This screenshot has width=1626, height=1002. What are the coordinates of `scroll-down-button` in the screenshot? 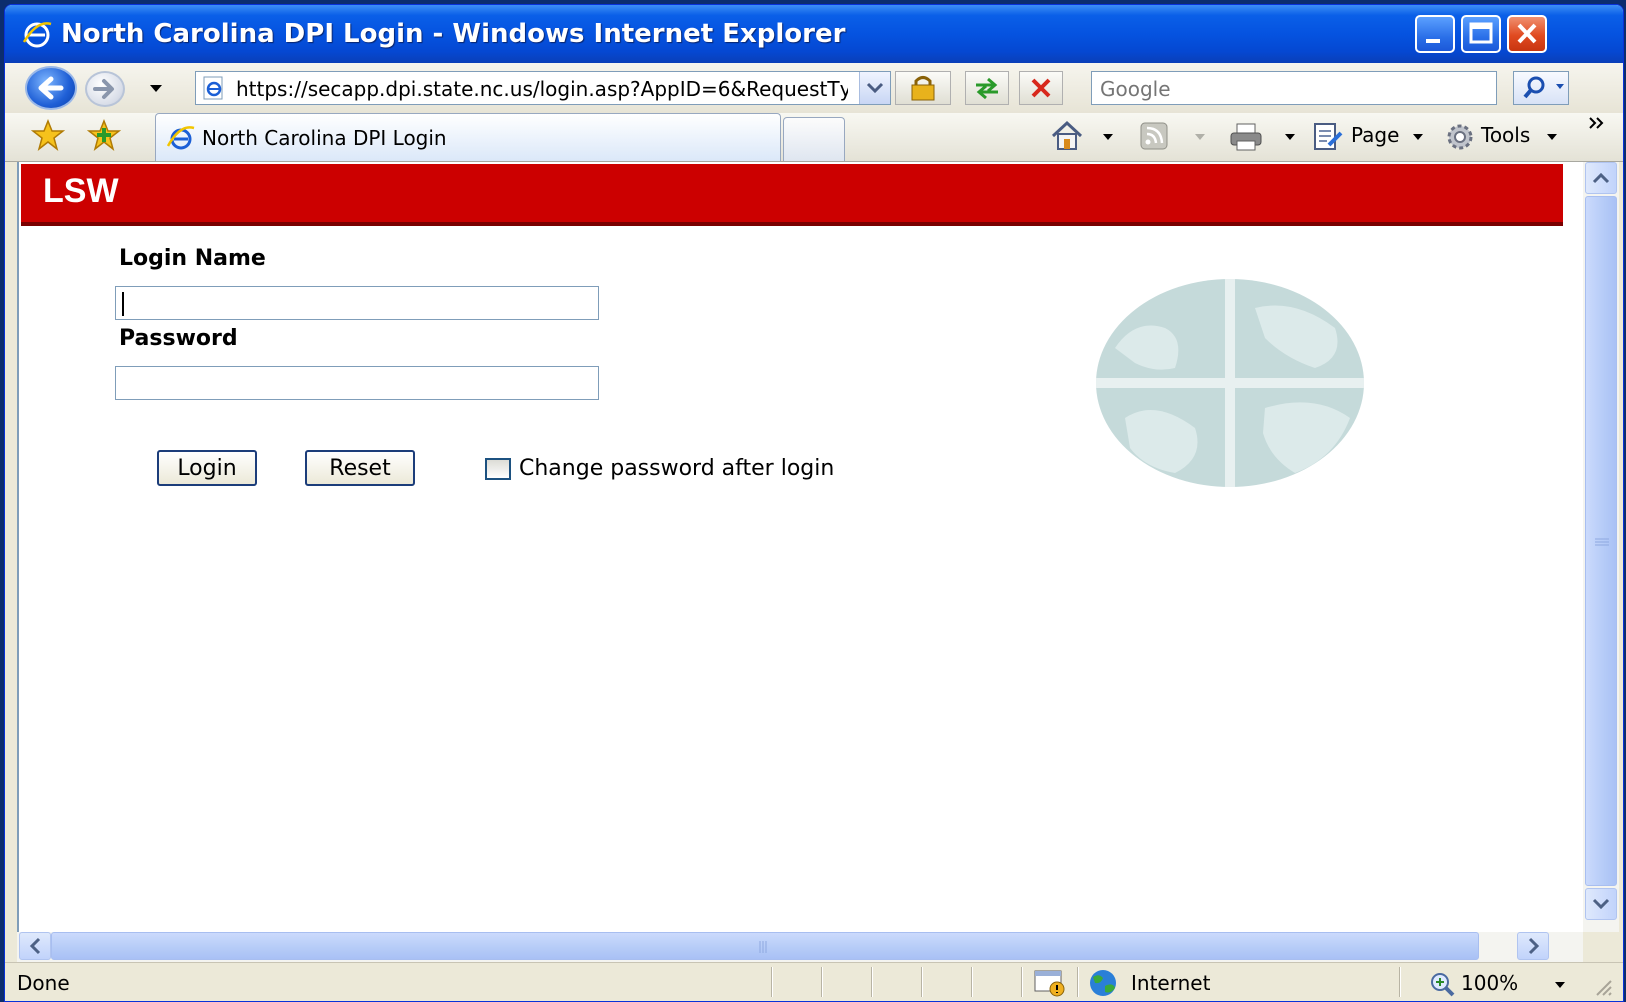 It's located at (1601, 904).